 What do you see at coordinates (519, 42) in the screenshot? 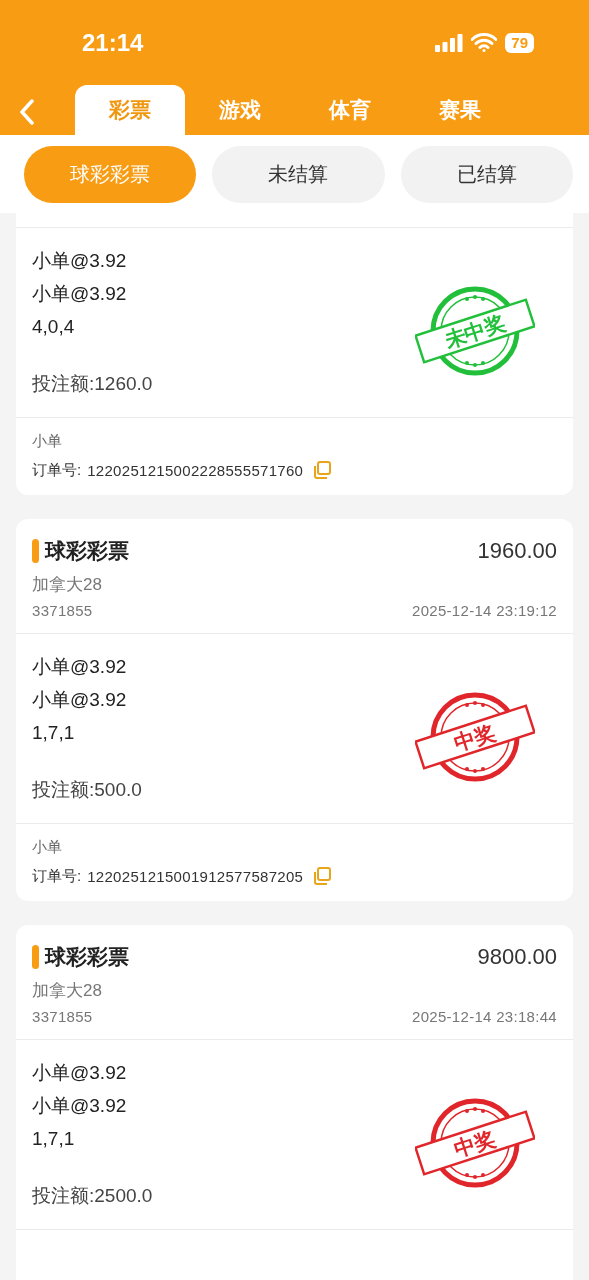
I see `battery-indicator: 79` at bounding box center [519, 42].